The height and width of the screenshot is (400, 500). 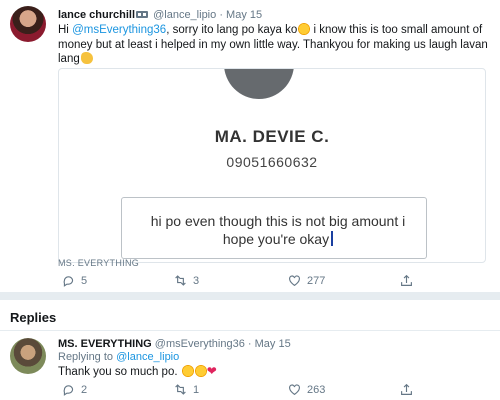 I want to click on replying-to: Replying to @lance_lipio, so click(x=118, y=357).